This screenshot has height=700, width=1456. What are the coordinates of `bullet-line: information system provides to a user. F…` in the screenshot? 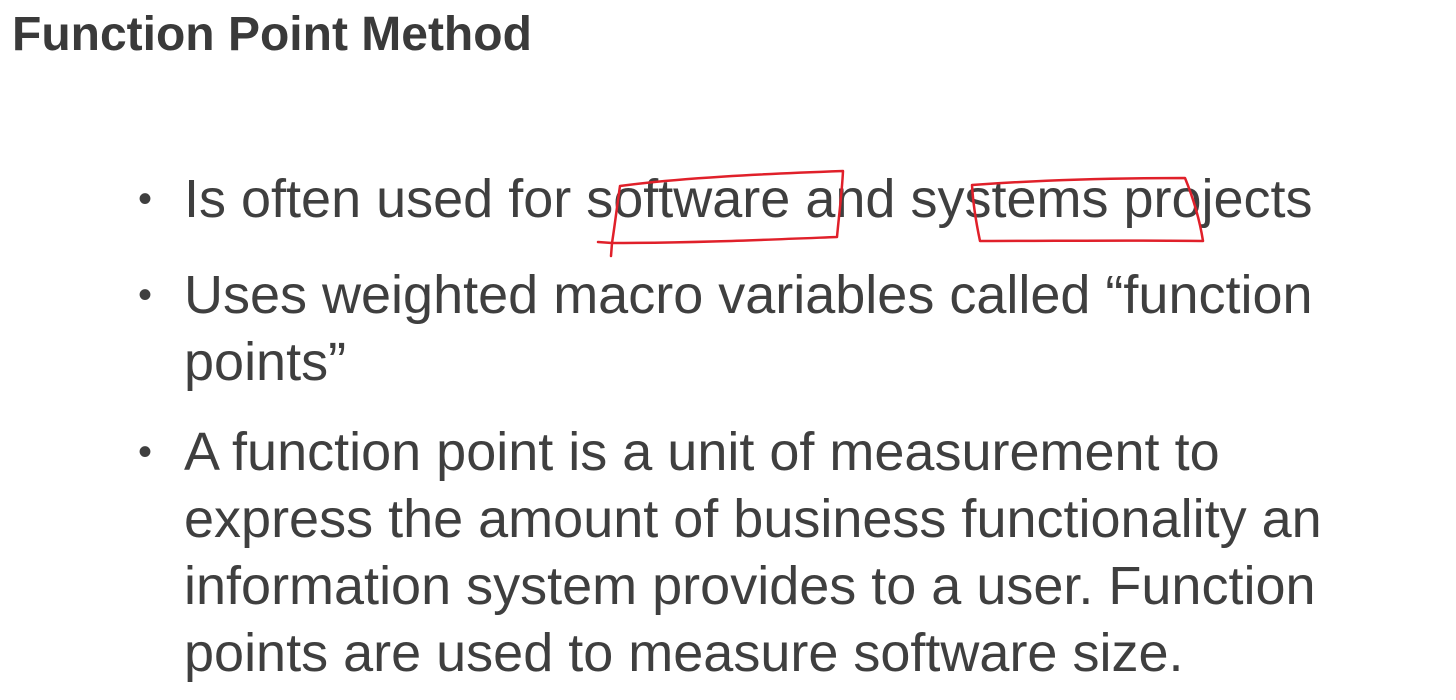 It's located at (750, 586).